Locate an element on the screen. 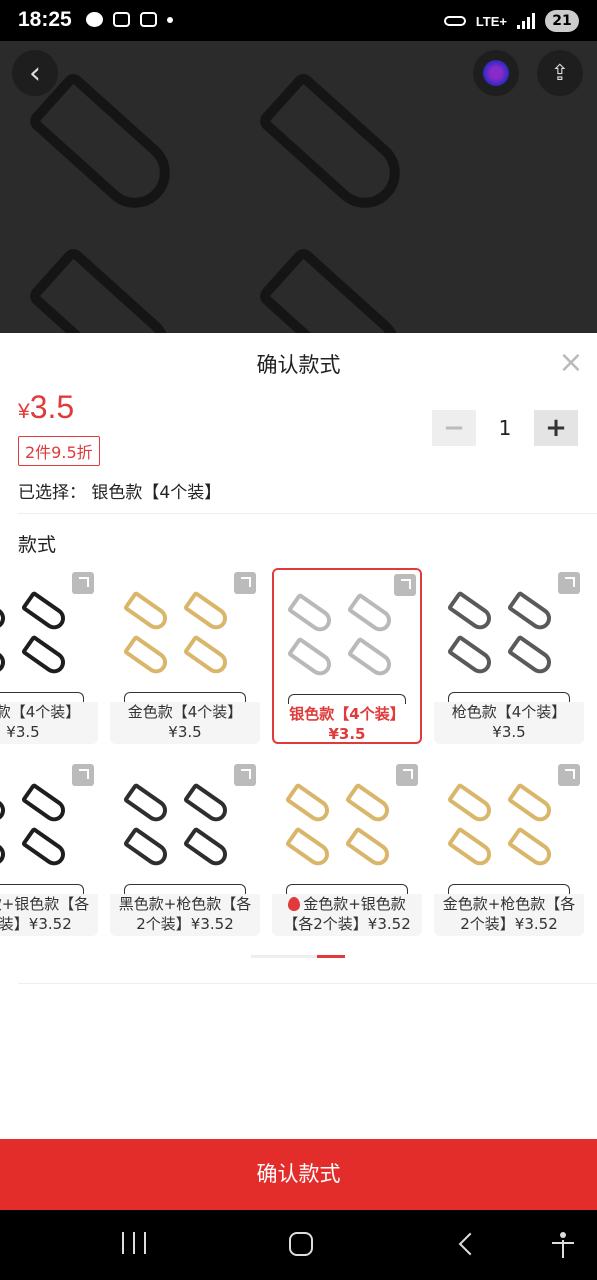  close-button: × is located at coordinates (571, 363).